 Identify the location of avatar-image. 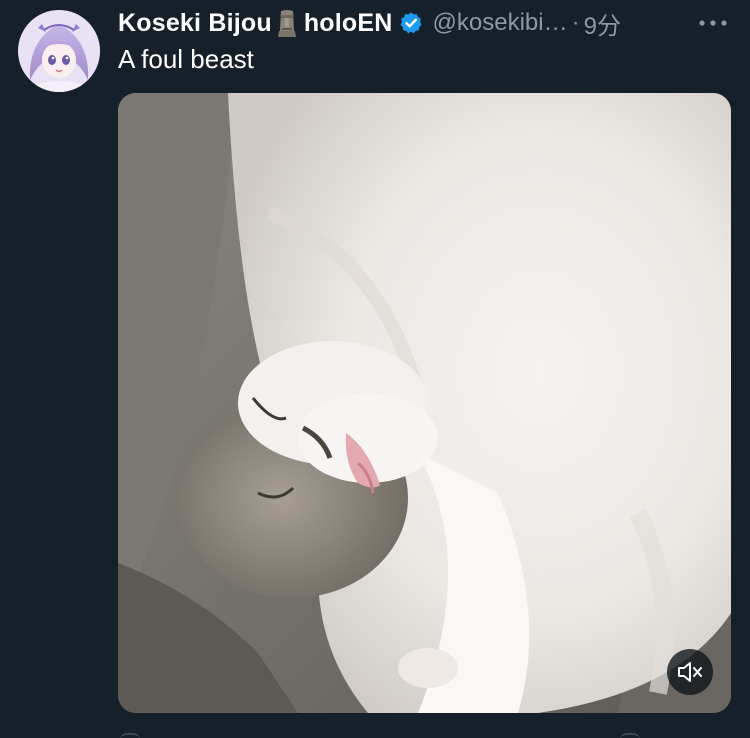
(59, 51).